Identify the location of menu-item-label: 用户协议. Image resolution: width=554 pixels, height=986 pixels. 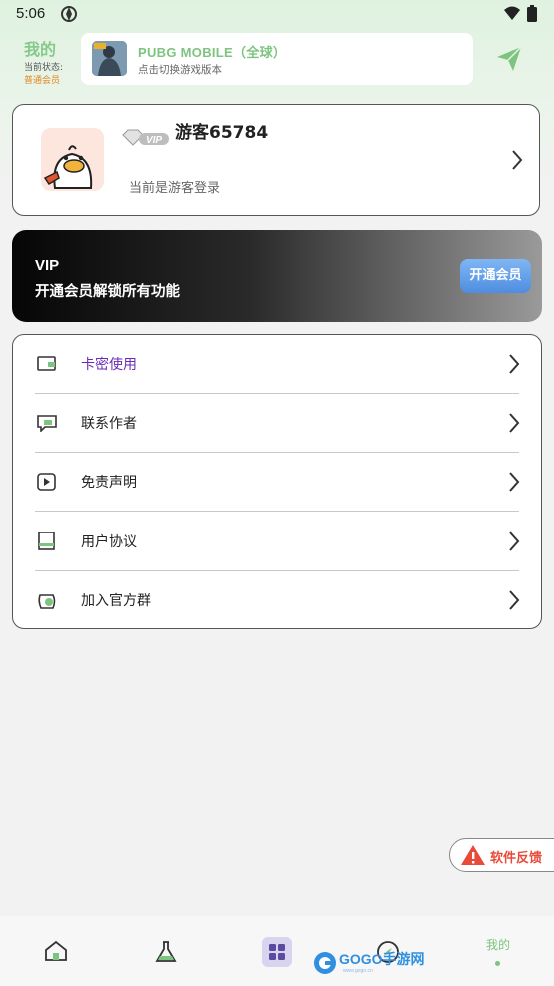
(109, 542).